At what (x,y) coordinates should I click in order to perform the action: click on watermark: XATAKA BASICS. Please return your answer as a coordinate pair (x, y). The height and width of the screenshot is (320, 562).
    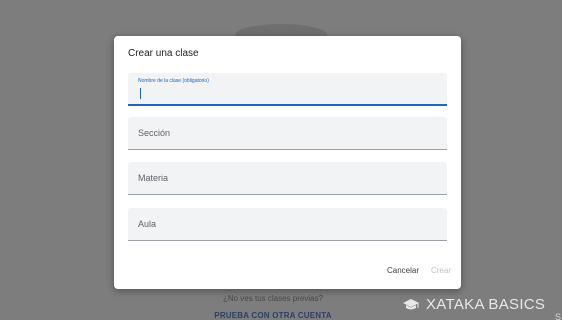
    Looking at the image, I should click on (473, 304).